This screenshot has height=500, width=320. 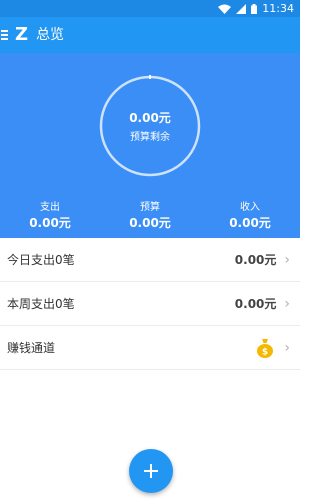 I want to click on summary-stats: 支出 0.00元 预算 0.00元 收入 0.00元, so click(x=150, y=217).